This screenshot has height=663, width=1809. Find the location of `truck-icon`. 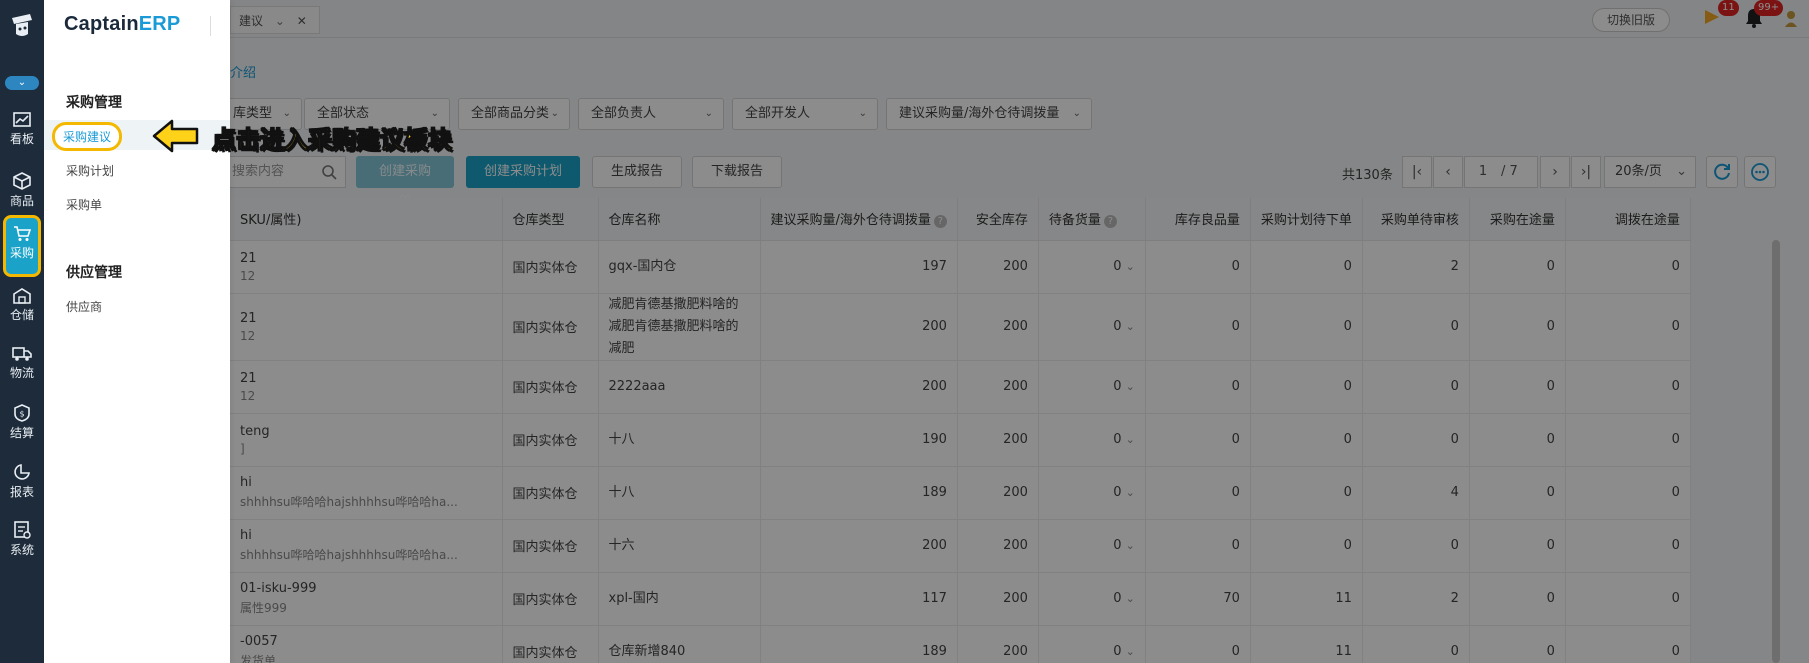

truck-icon is located at coordinates (22, 354).